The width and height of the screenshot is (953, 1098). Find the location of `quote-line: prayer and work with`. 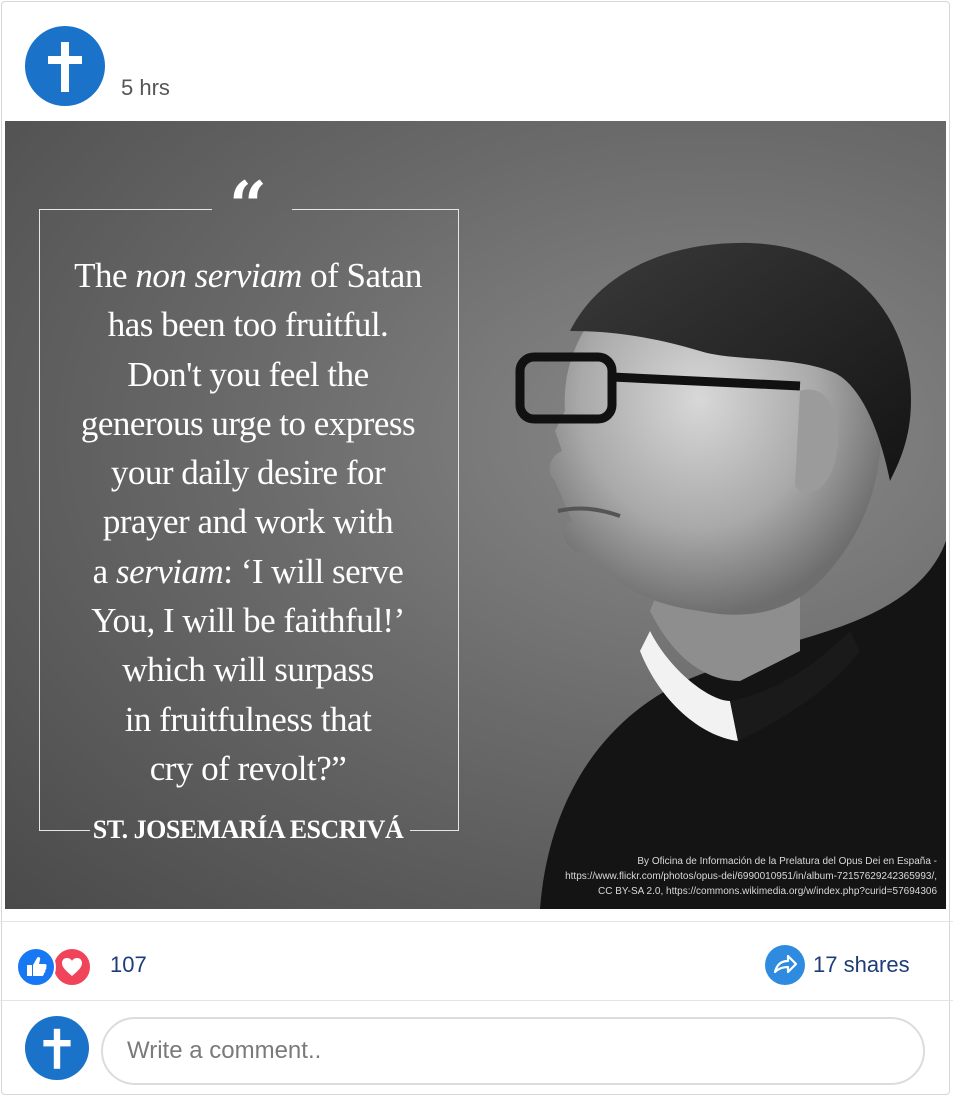

quote-line: prayer and work with is located at coordinates (248, 521).